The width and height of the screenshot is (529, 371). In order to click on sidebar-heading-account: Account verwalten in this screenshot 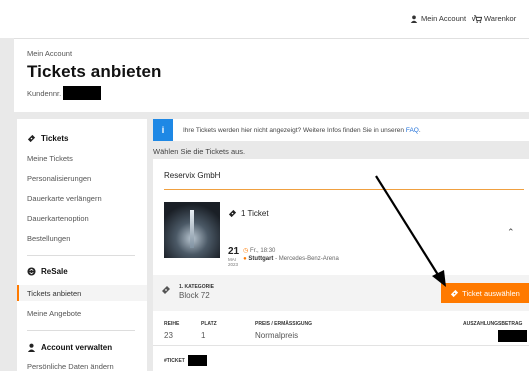, I will do `click(69, 347)`.